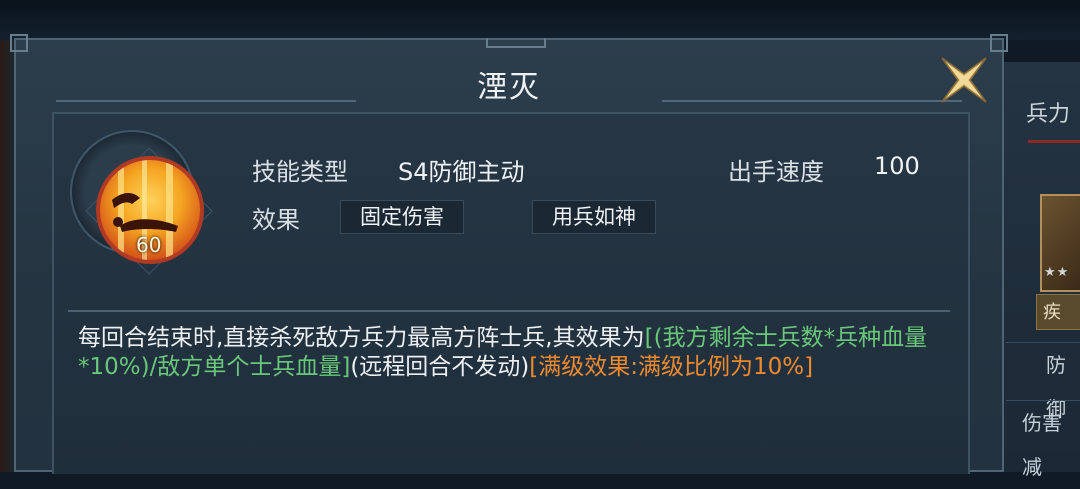 This screenshot has width=1080, height=489. What do you see at coordinates (402, 217) in the screenshot?
I see `effect-tag-fixed-damage: 固定伤害` at bounding box center [402, 217].